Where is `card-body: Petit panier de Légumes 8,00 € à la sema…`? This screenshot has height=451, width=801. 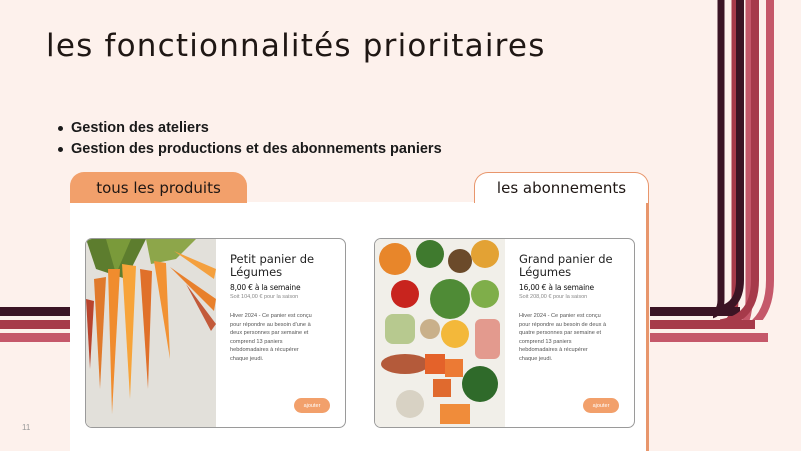 card-body: Petit panier de Légumes 8,00 € à la sema… is located at coordinates (284, 308).